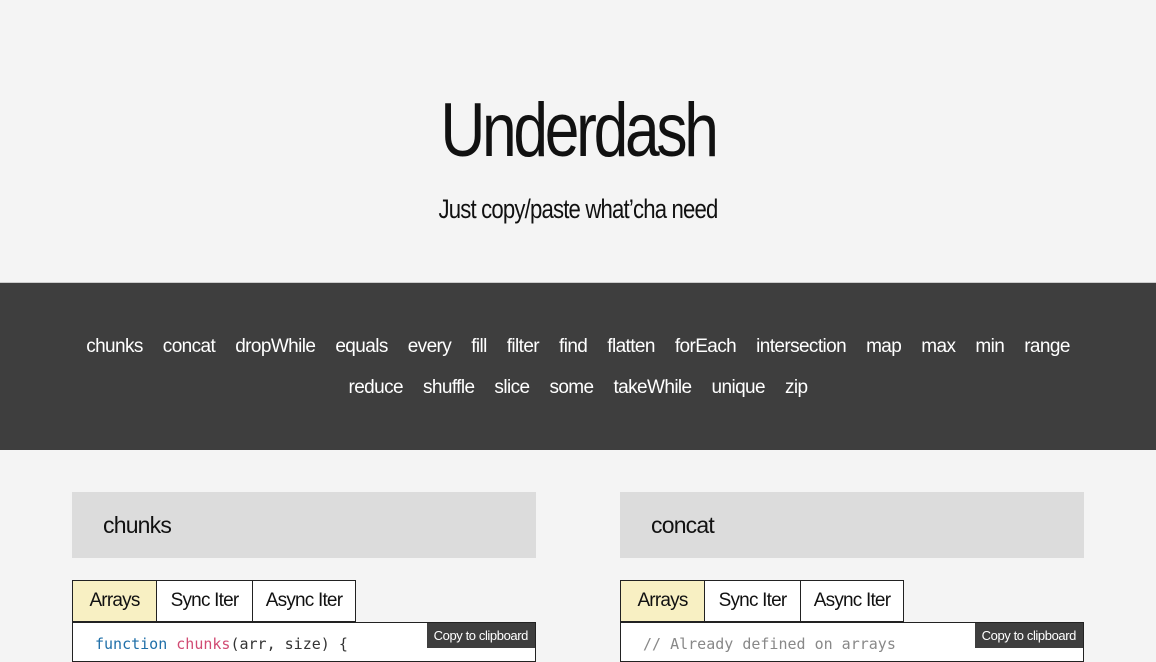 The height and width of the screenshot is (662, 1156). Describe the element at coordinates (203, 644) in the screenshot. I see `code-function-name: chunks` at that location.